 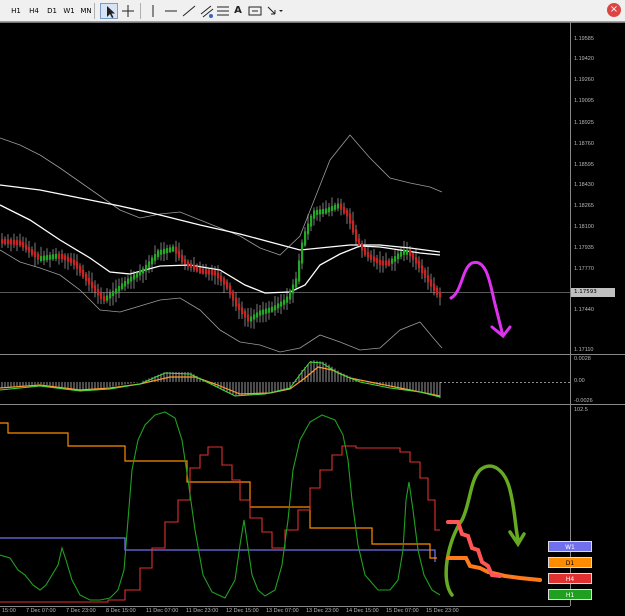 I want to click on price-axis-tick: 1.19095, so click(x=584, y=101).